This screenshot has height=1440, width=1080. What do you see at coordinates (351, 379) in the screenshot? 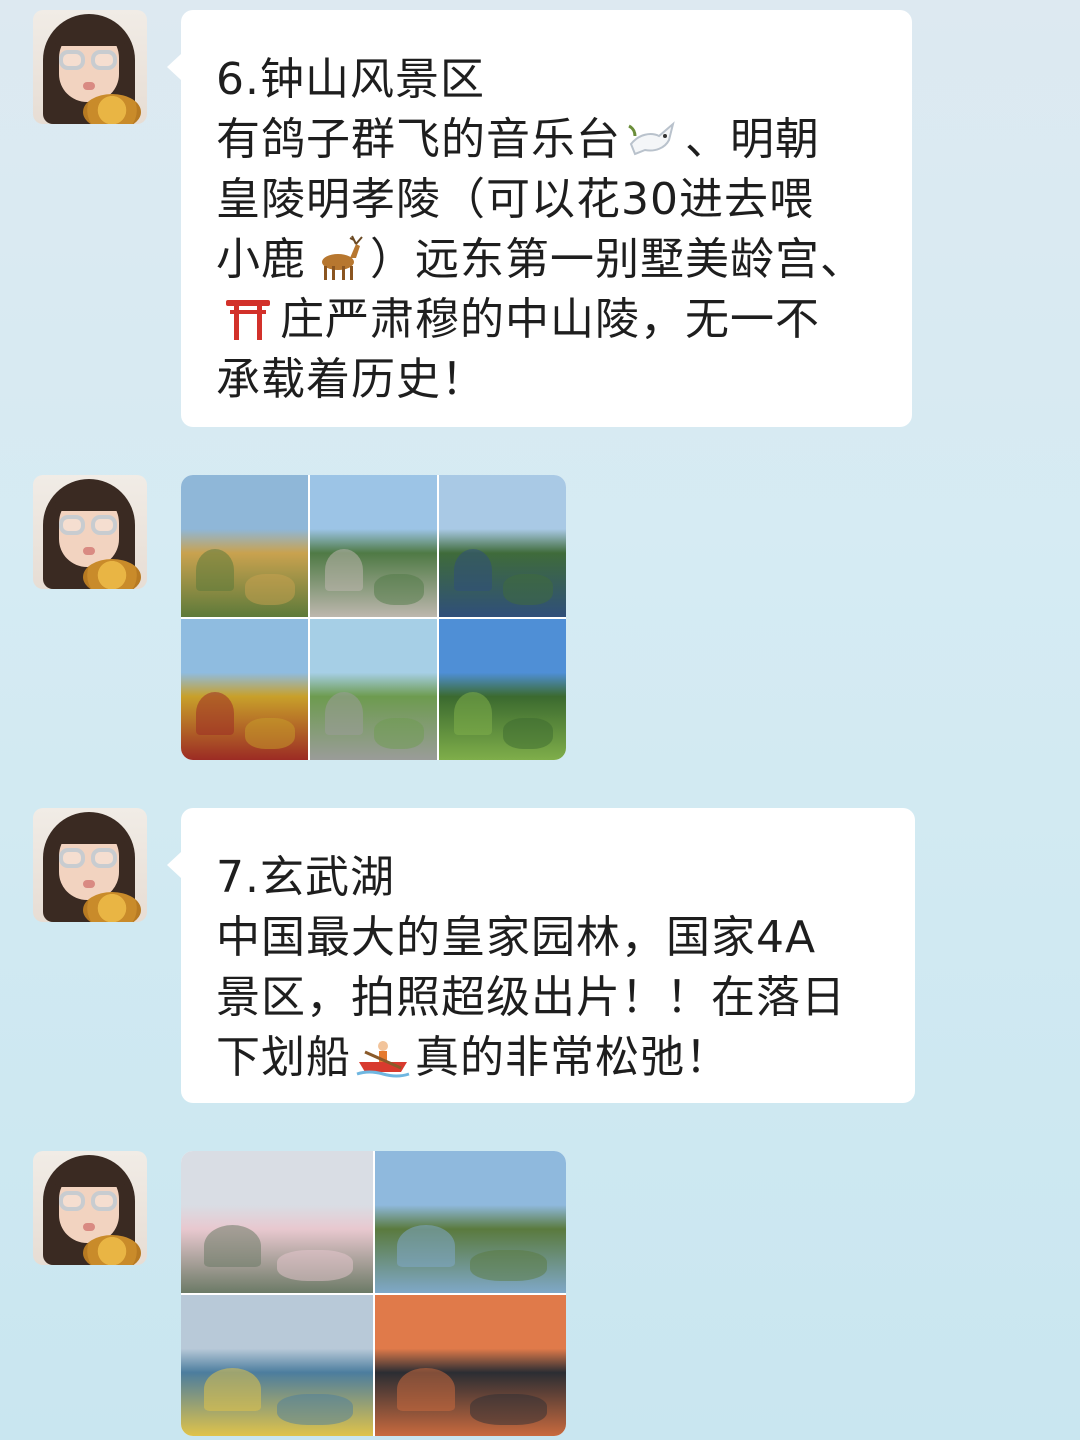
I see `text-segment: 承载着历史！` at bounding box center [351, 379].